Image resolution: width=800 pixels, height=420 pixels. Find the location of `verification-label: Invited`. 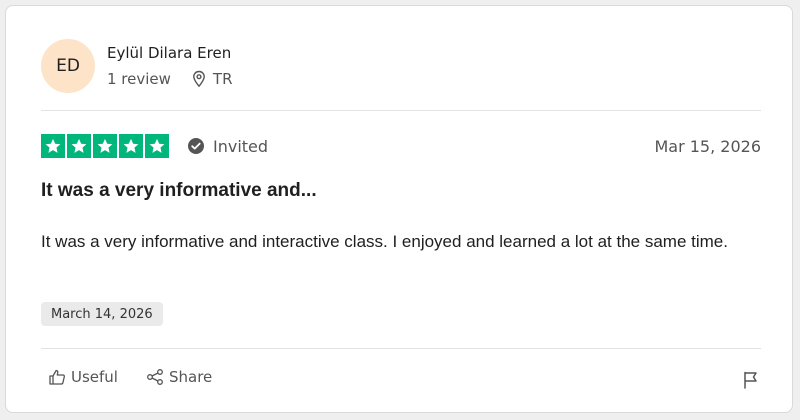

verification-label: Invited is located at coordinates (241, 146).